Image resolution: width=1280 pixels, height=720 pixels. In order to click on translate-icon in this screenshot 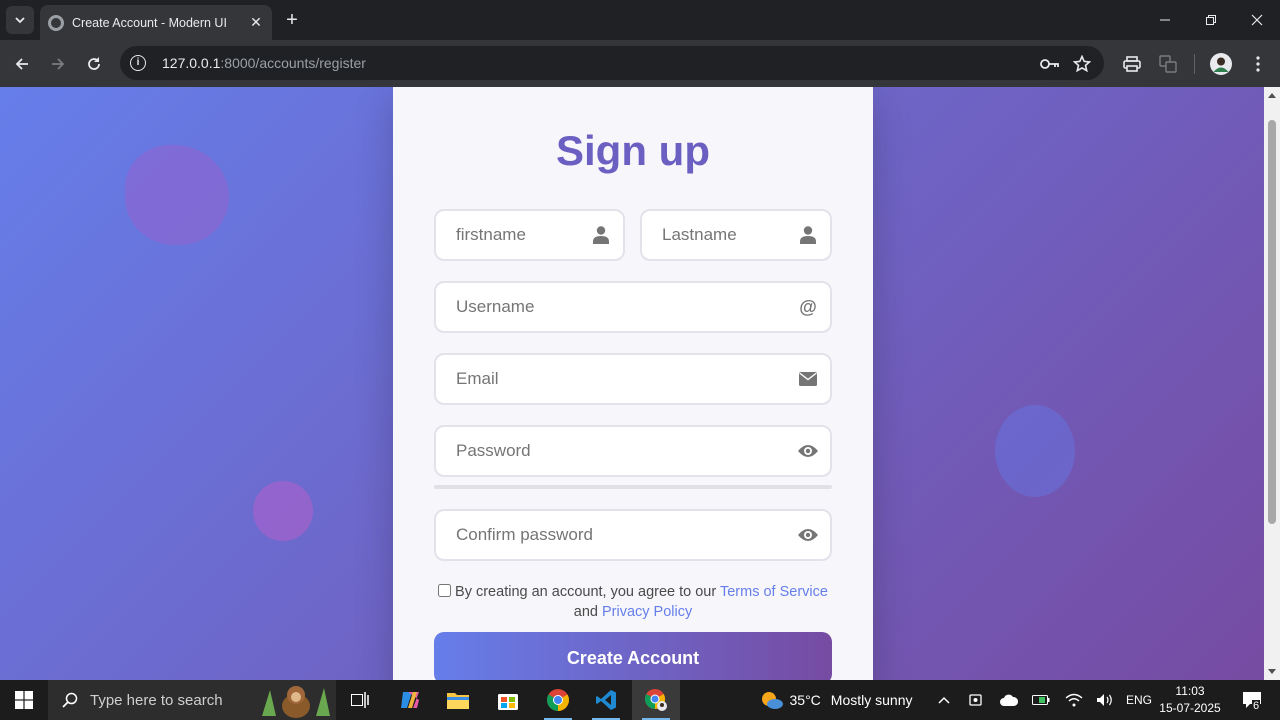, I will do `click(1168, 64)`.